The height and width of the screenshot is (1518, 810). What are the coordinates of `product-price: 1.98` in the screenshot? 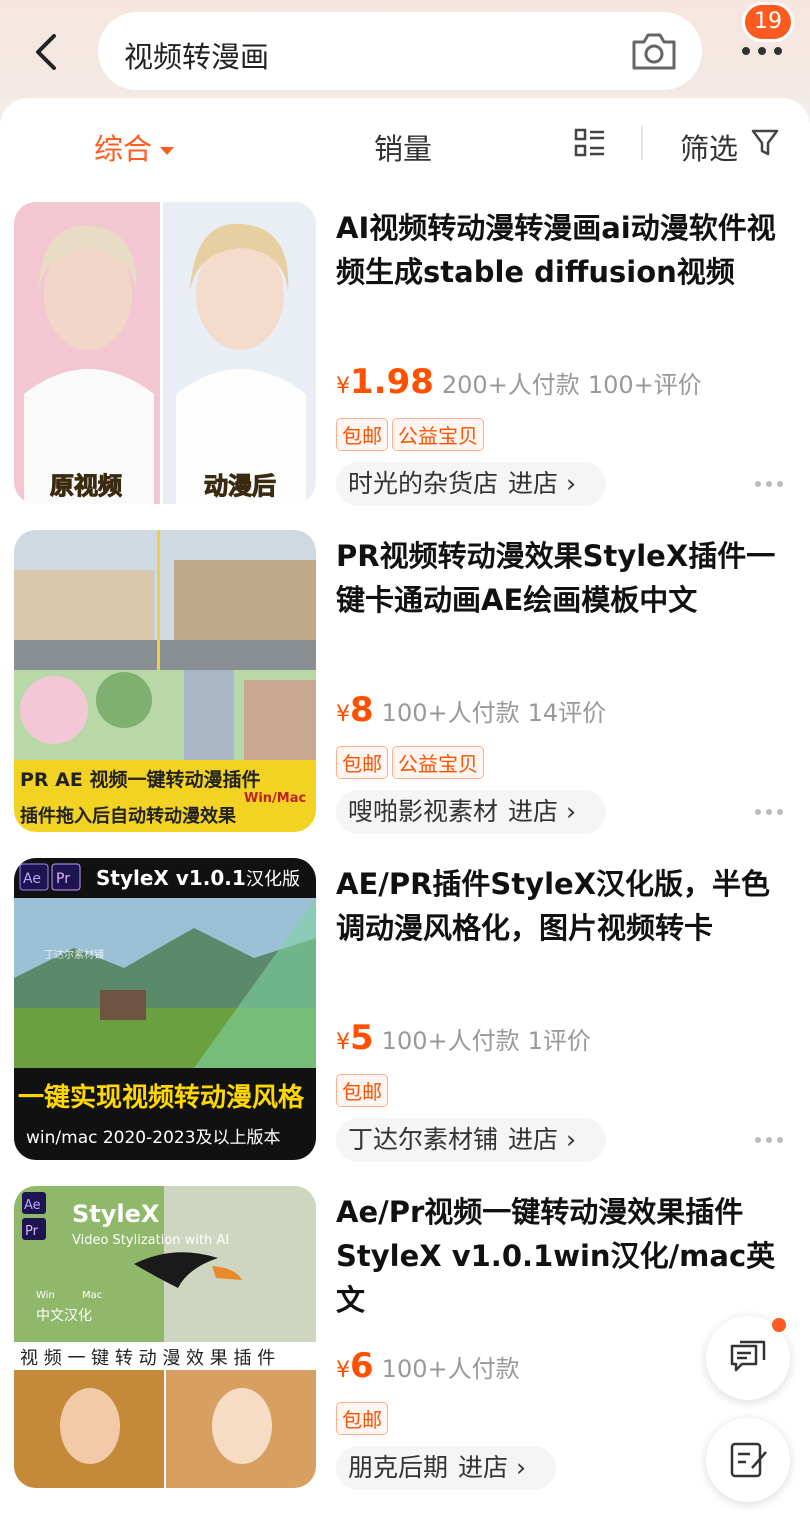 It's located at (392, 382).